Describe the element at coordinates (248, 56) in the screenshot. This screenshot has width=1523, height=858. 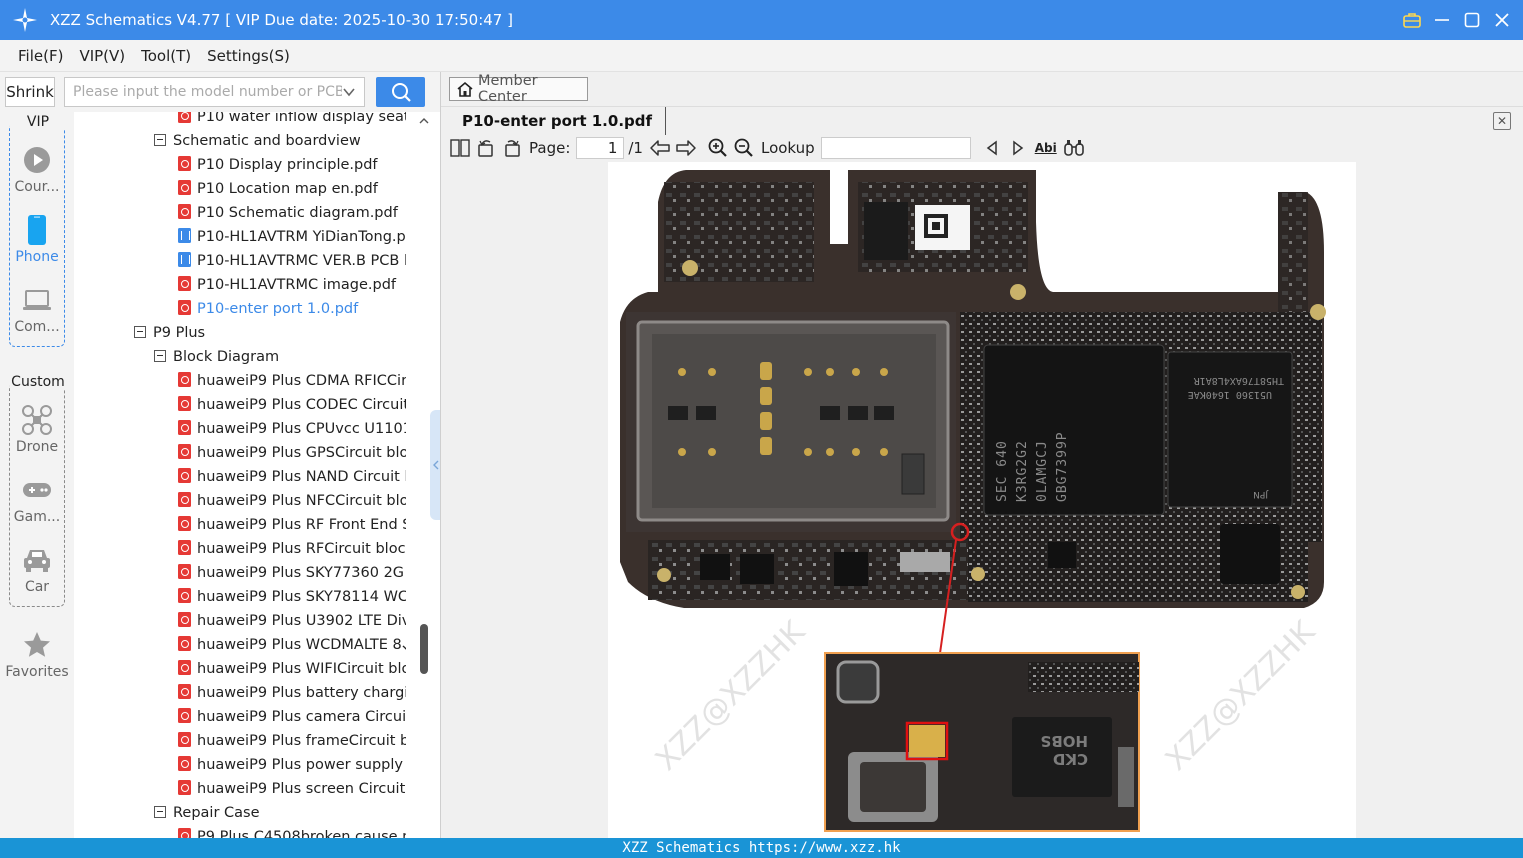
I see `menu-settings: Settings(S)` at that location.